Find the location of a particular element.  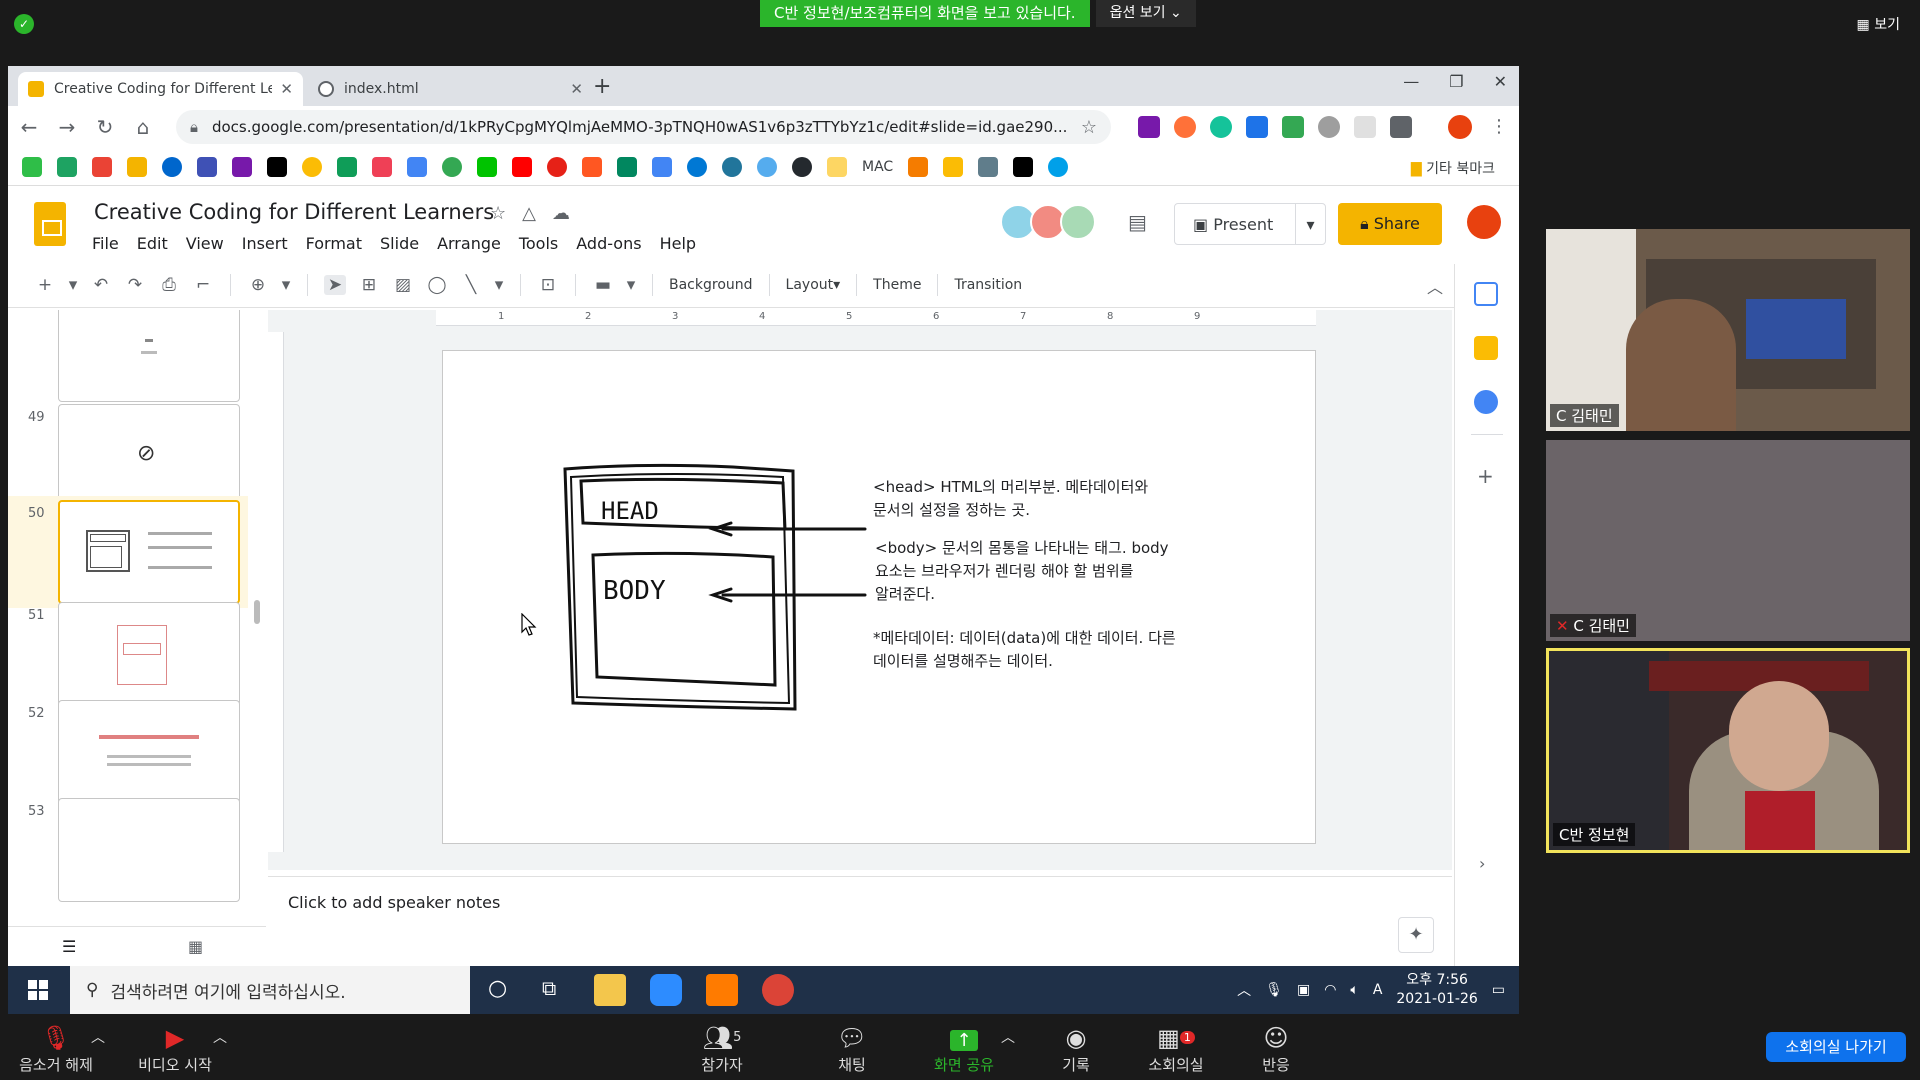

view-options-button: 옵션 보기 ⌄ is located at coordinates (1145, 13).